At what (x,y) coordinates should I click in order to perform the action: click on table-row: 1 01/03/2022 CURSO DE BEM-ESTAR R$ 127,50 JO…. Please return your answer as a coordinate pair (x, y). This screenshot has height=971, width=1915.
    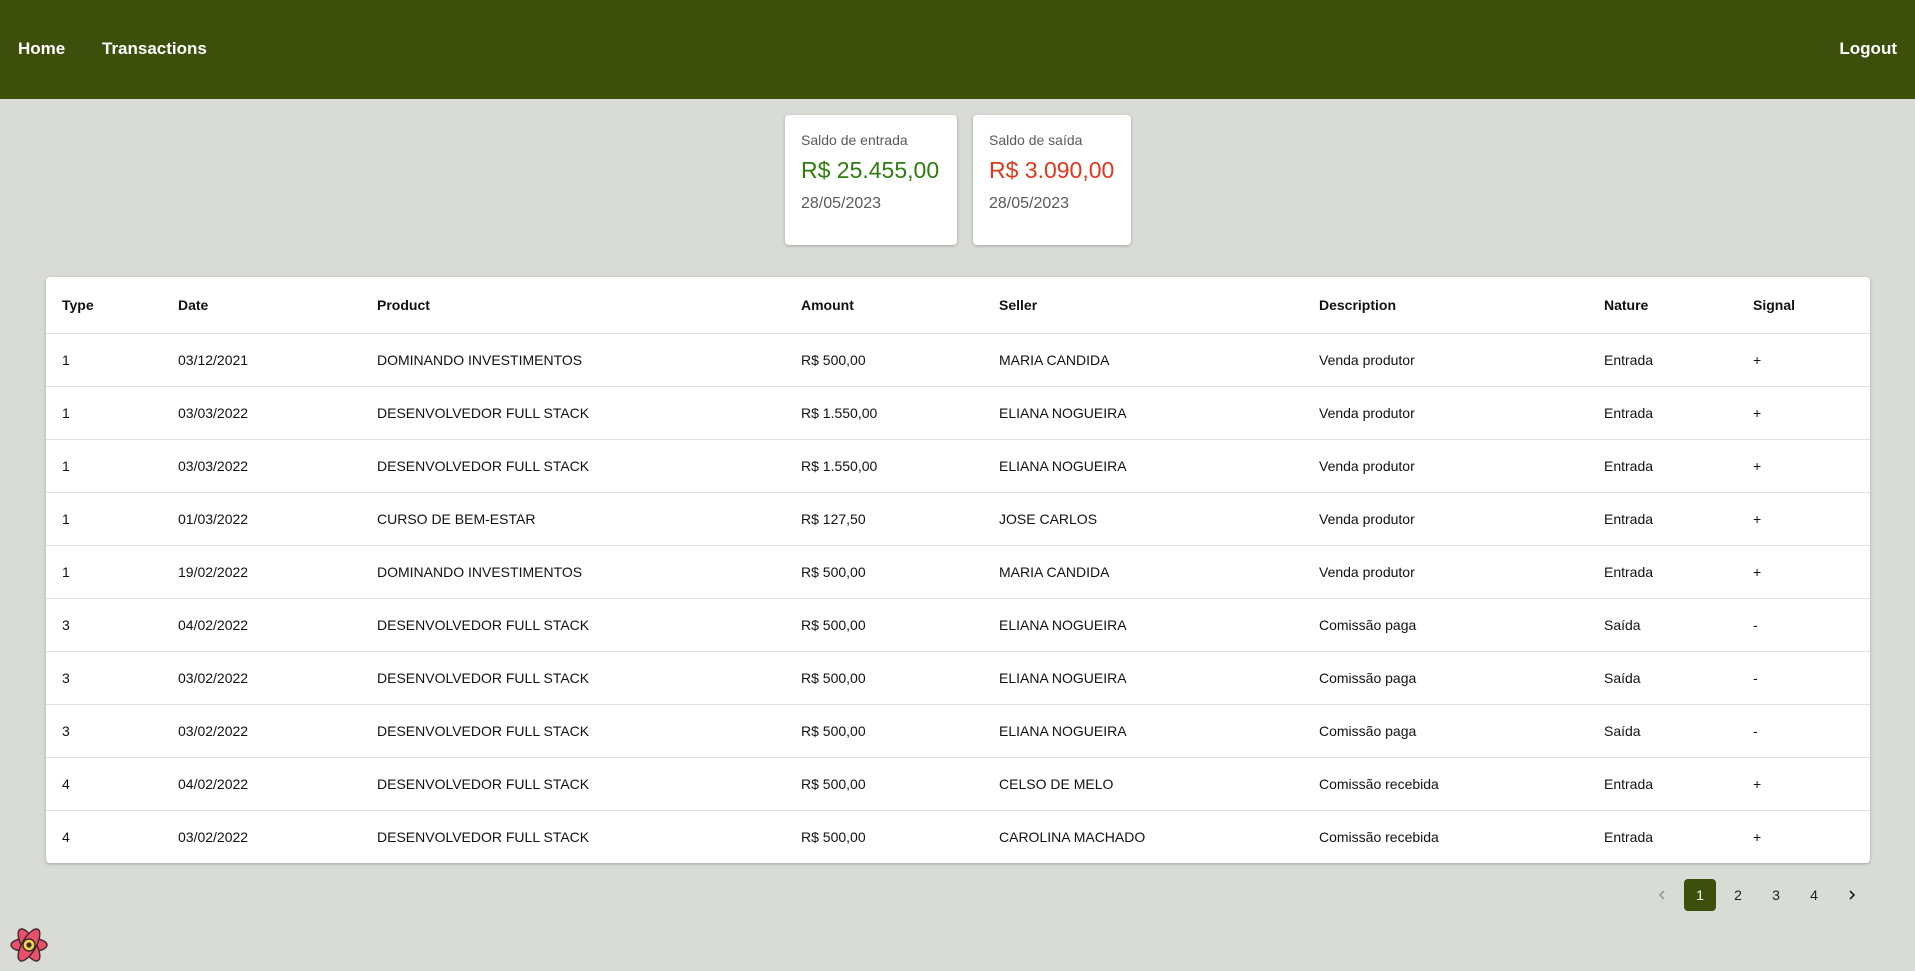
    Looking at the image, I should click on (958, 519).